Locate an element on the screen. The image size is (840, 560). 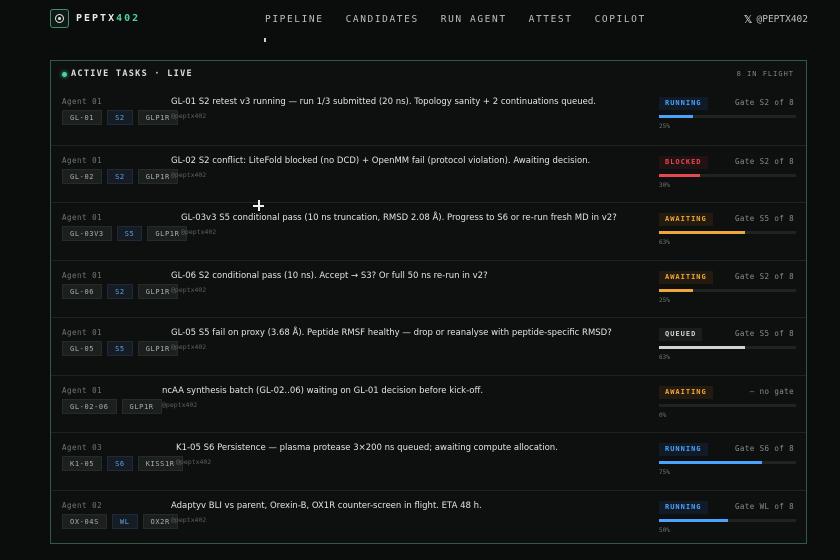
progress-percent: 63% is located at coordinates (664, 357).